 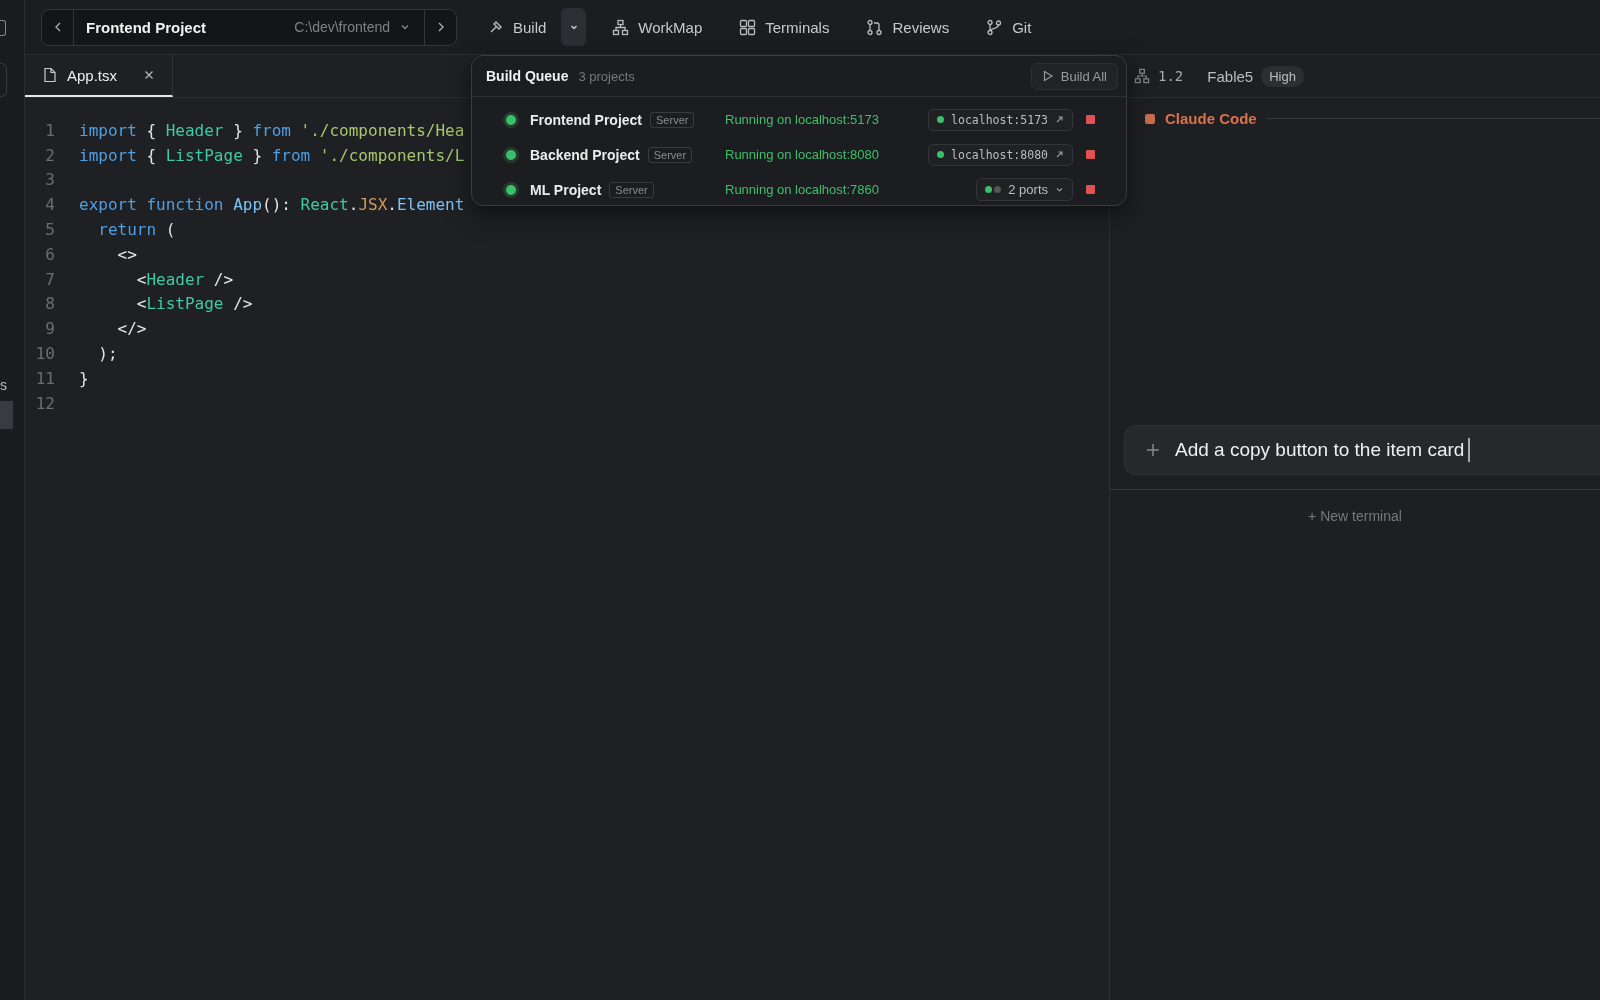 What do you see at coordinates (272, 130) in the screenshot?
I see `code-line: import { Header } from './components/Hea` at bounding box center [272, 130].